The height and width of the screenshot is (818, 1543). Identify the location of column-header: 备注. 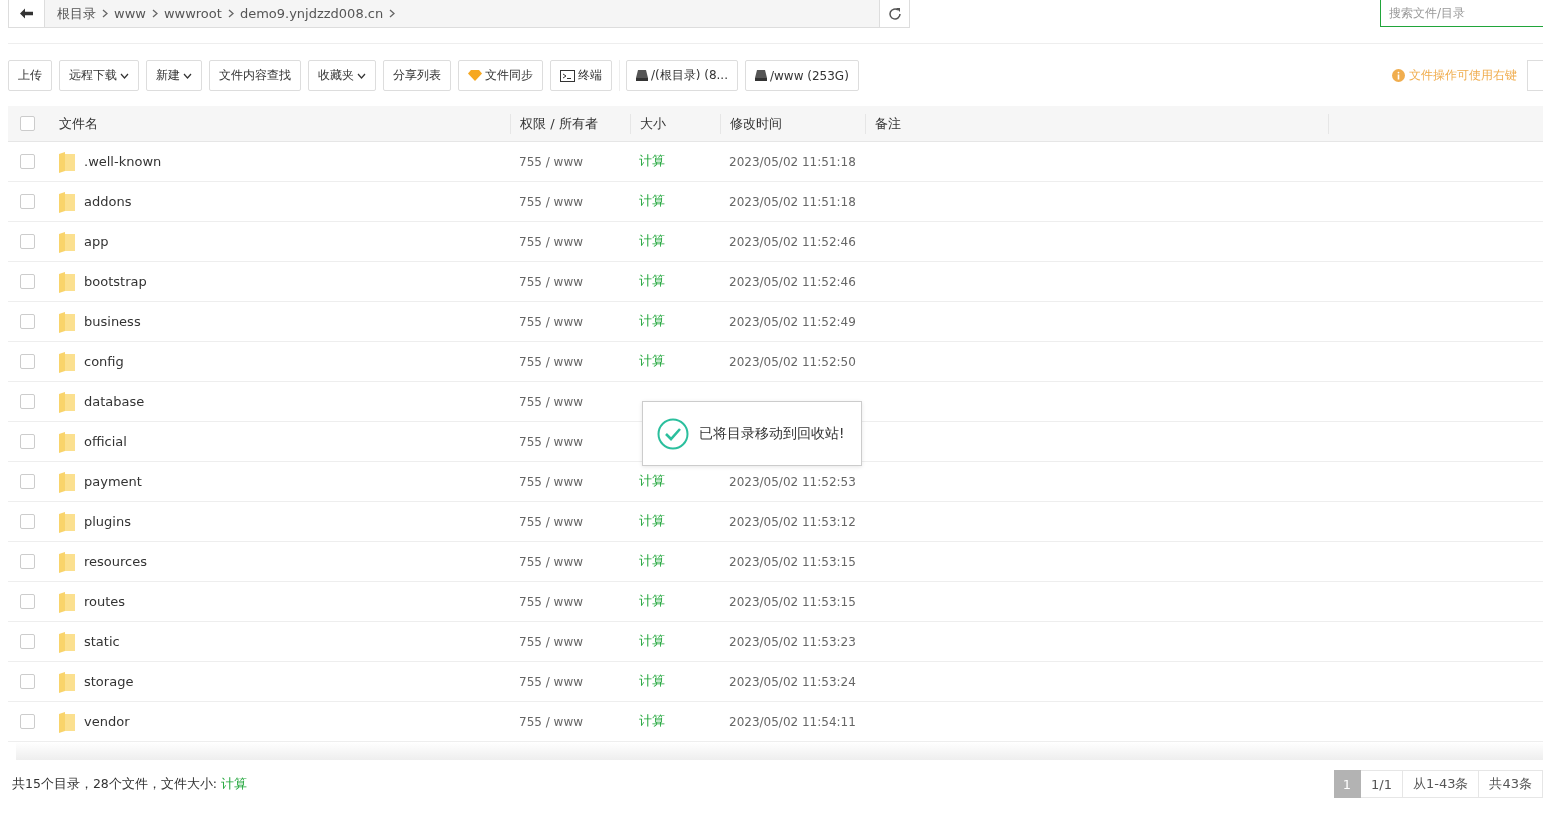
(1097, 123).